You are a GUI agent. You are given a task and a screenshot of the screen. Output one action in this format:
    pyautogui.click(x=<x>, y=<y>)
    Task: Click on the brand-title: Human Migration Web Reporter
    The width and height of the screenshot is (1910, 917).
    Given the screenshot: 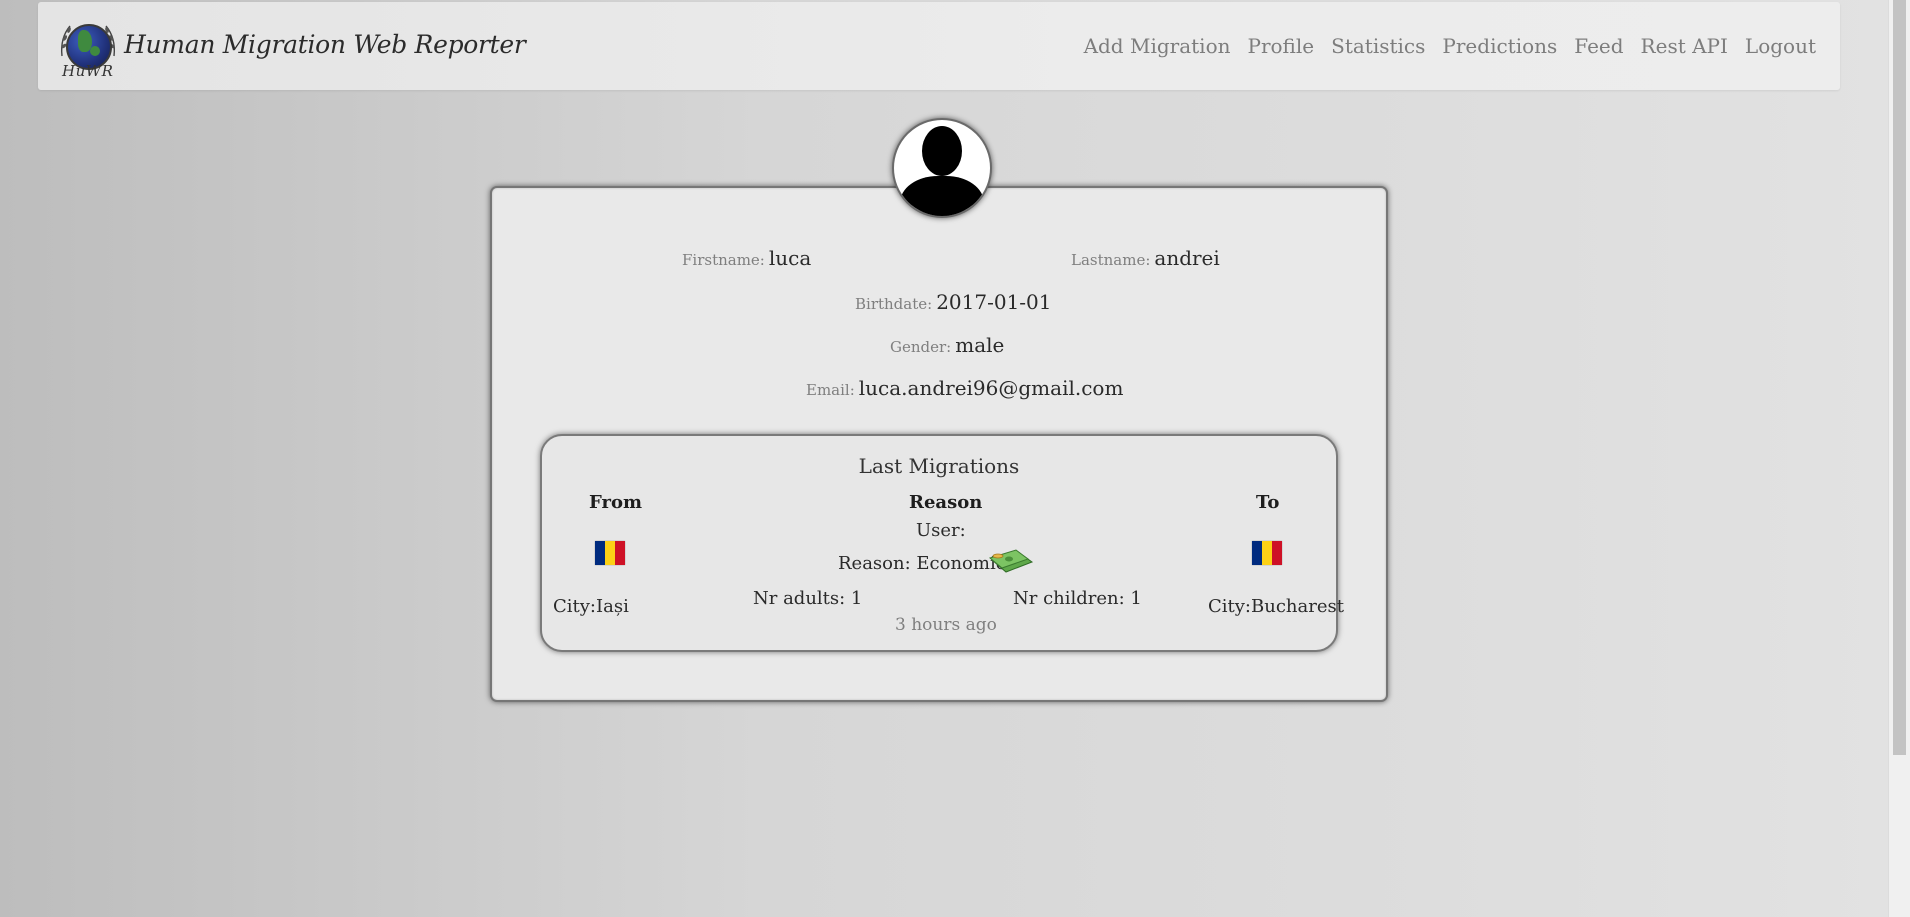 What is the action you would take?
    pyautogui.click(x=325, y=44)
    